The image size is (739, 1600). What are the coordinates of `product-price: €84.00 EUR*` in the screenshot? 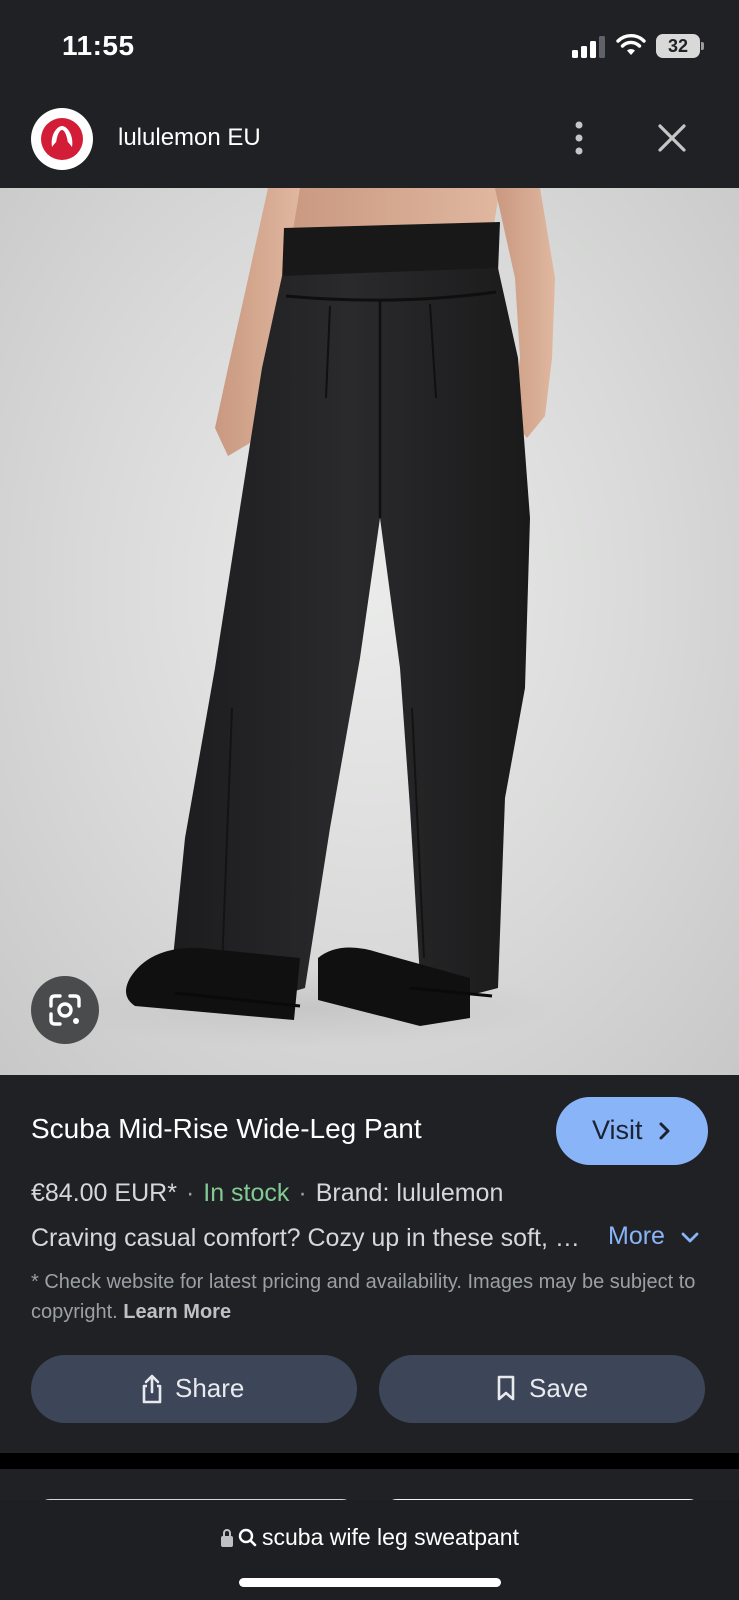 It's located at (104, 1193).